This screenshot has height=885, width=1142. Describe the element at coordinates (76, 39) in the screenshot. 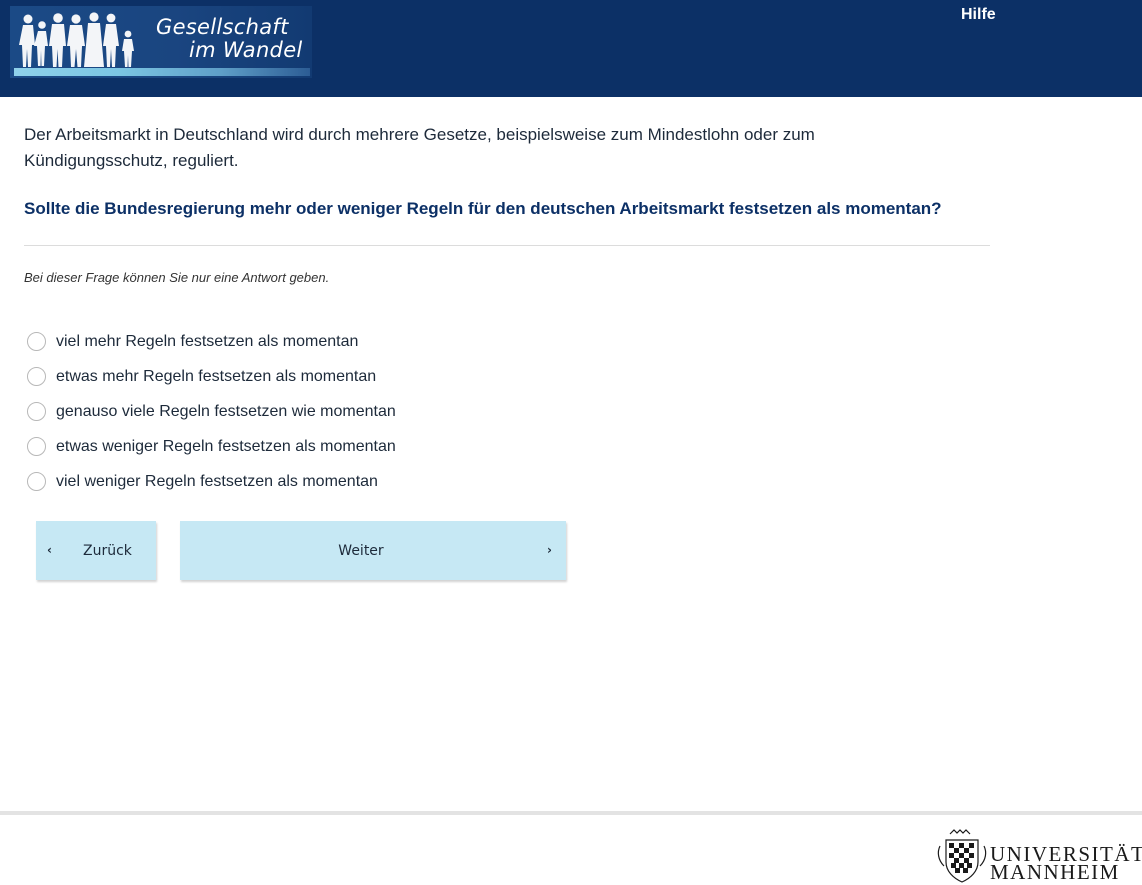

I see `family-silhouette-icon` at that location.